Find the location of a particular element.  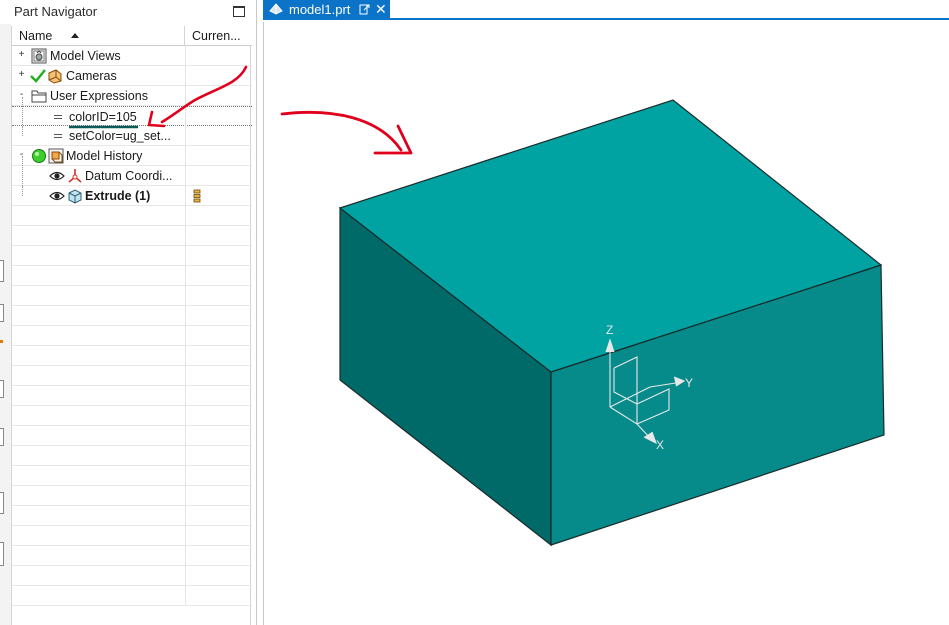

model-views-icon is located at coordinates (39, 56).